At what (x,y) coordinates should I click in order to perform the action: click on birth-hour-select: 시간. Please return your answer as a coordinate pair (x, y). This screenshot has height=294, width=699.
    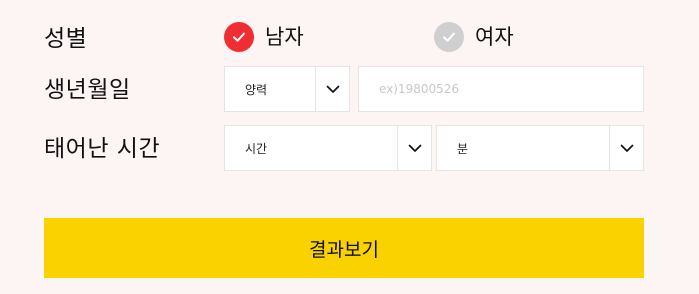
    Looking at the image, I should click on (328, 148).